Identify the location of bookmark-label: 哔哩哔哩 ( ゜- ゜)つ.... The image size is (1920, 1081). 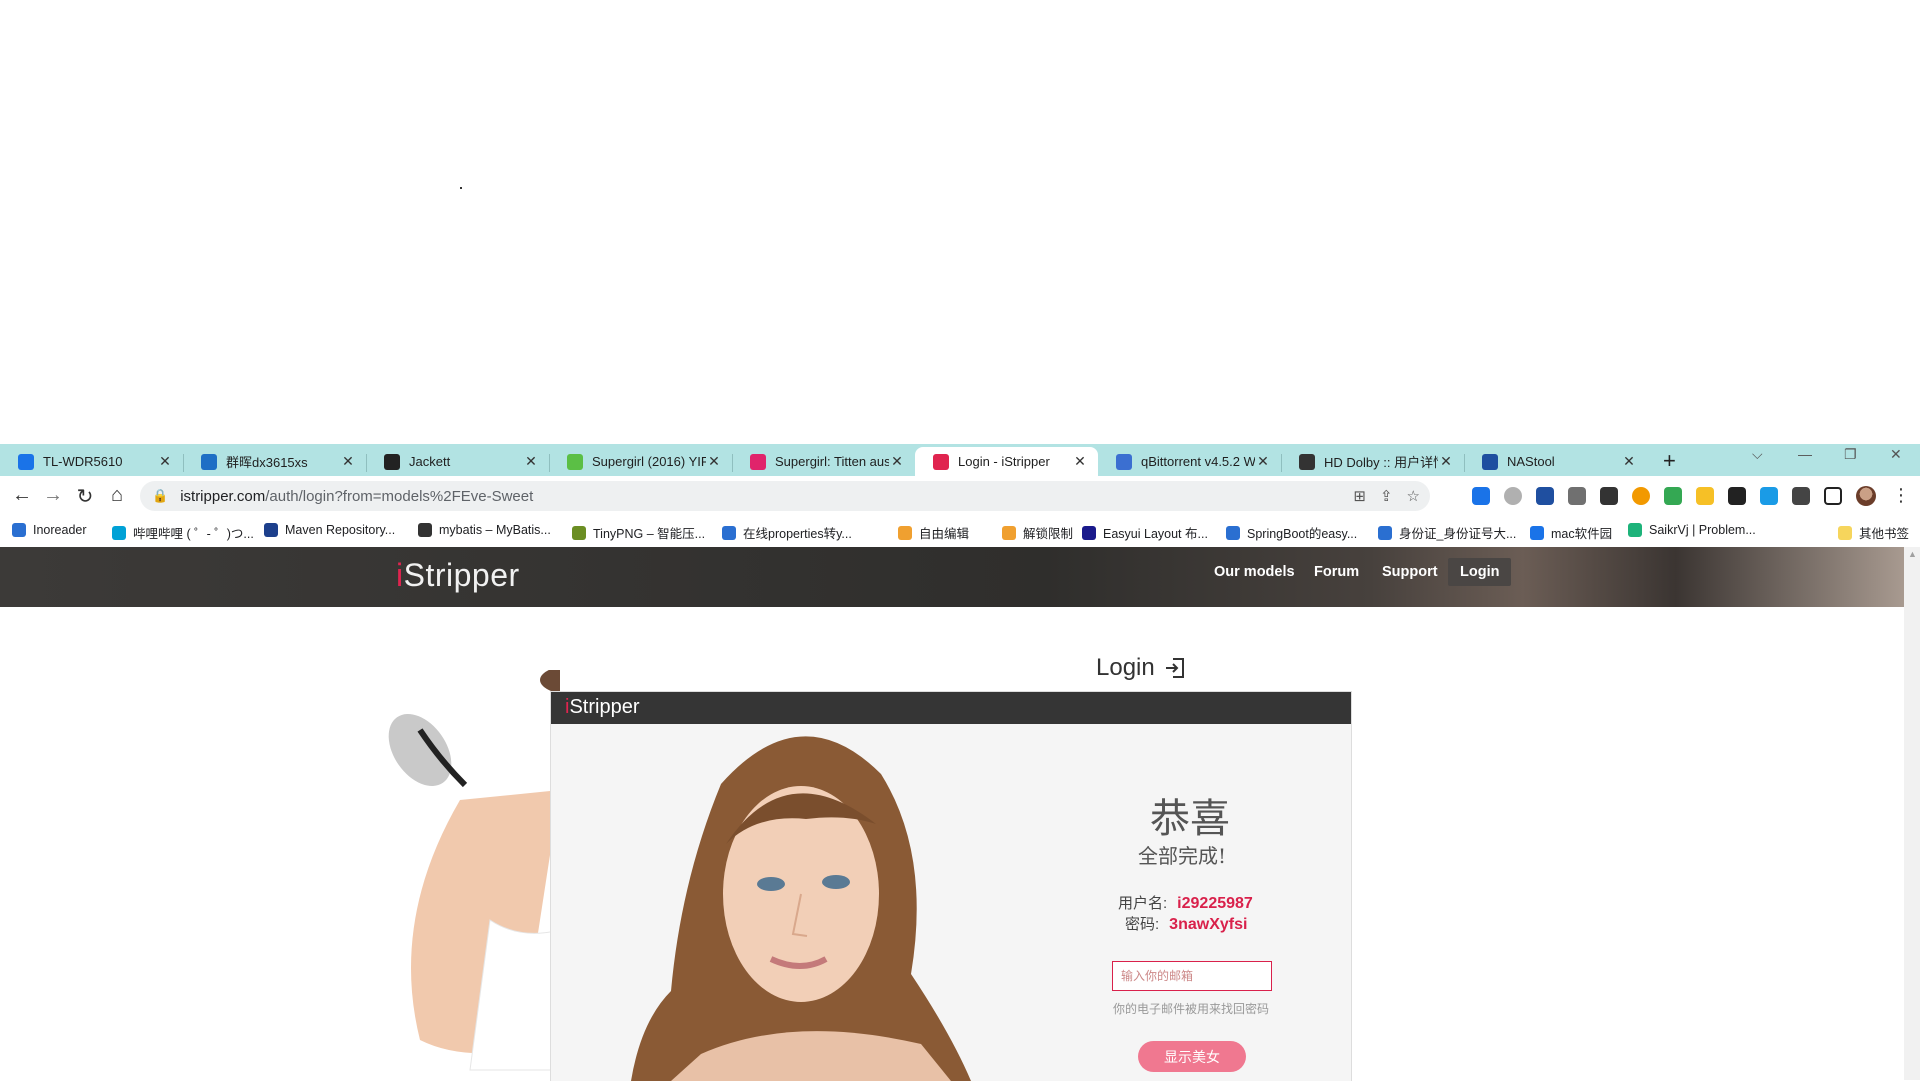
(193, 534).